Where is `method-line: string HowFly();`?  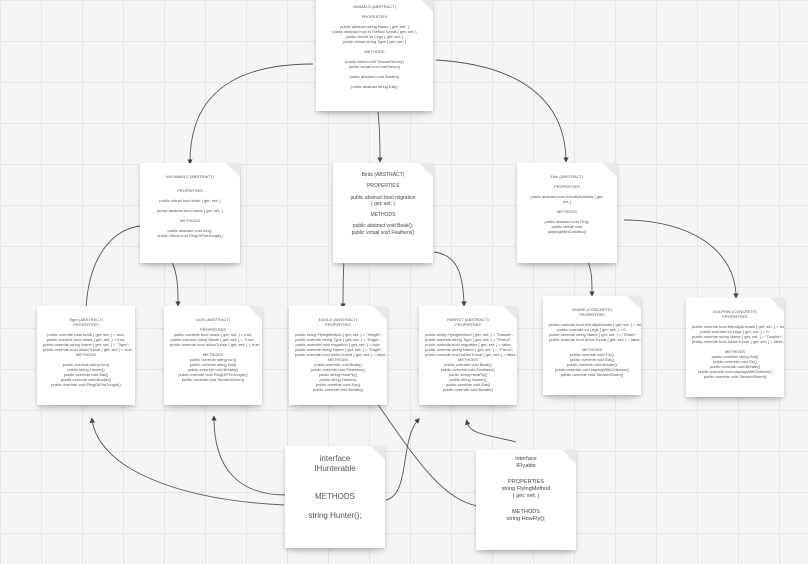
method-line: string HowFly(); is located at coordinates (526, 518).